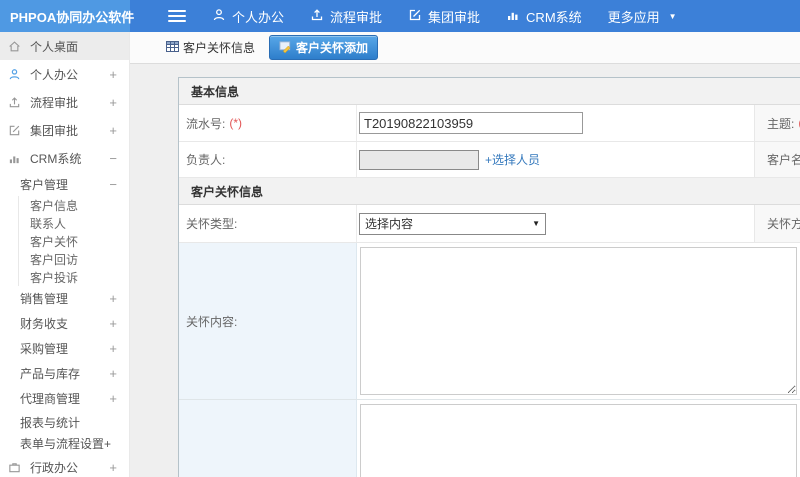  I want to click on briefcase-icon, so click(14, 467).